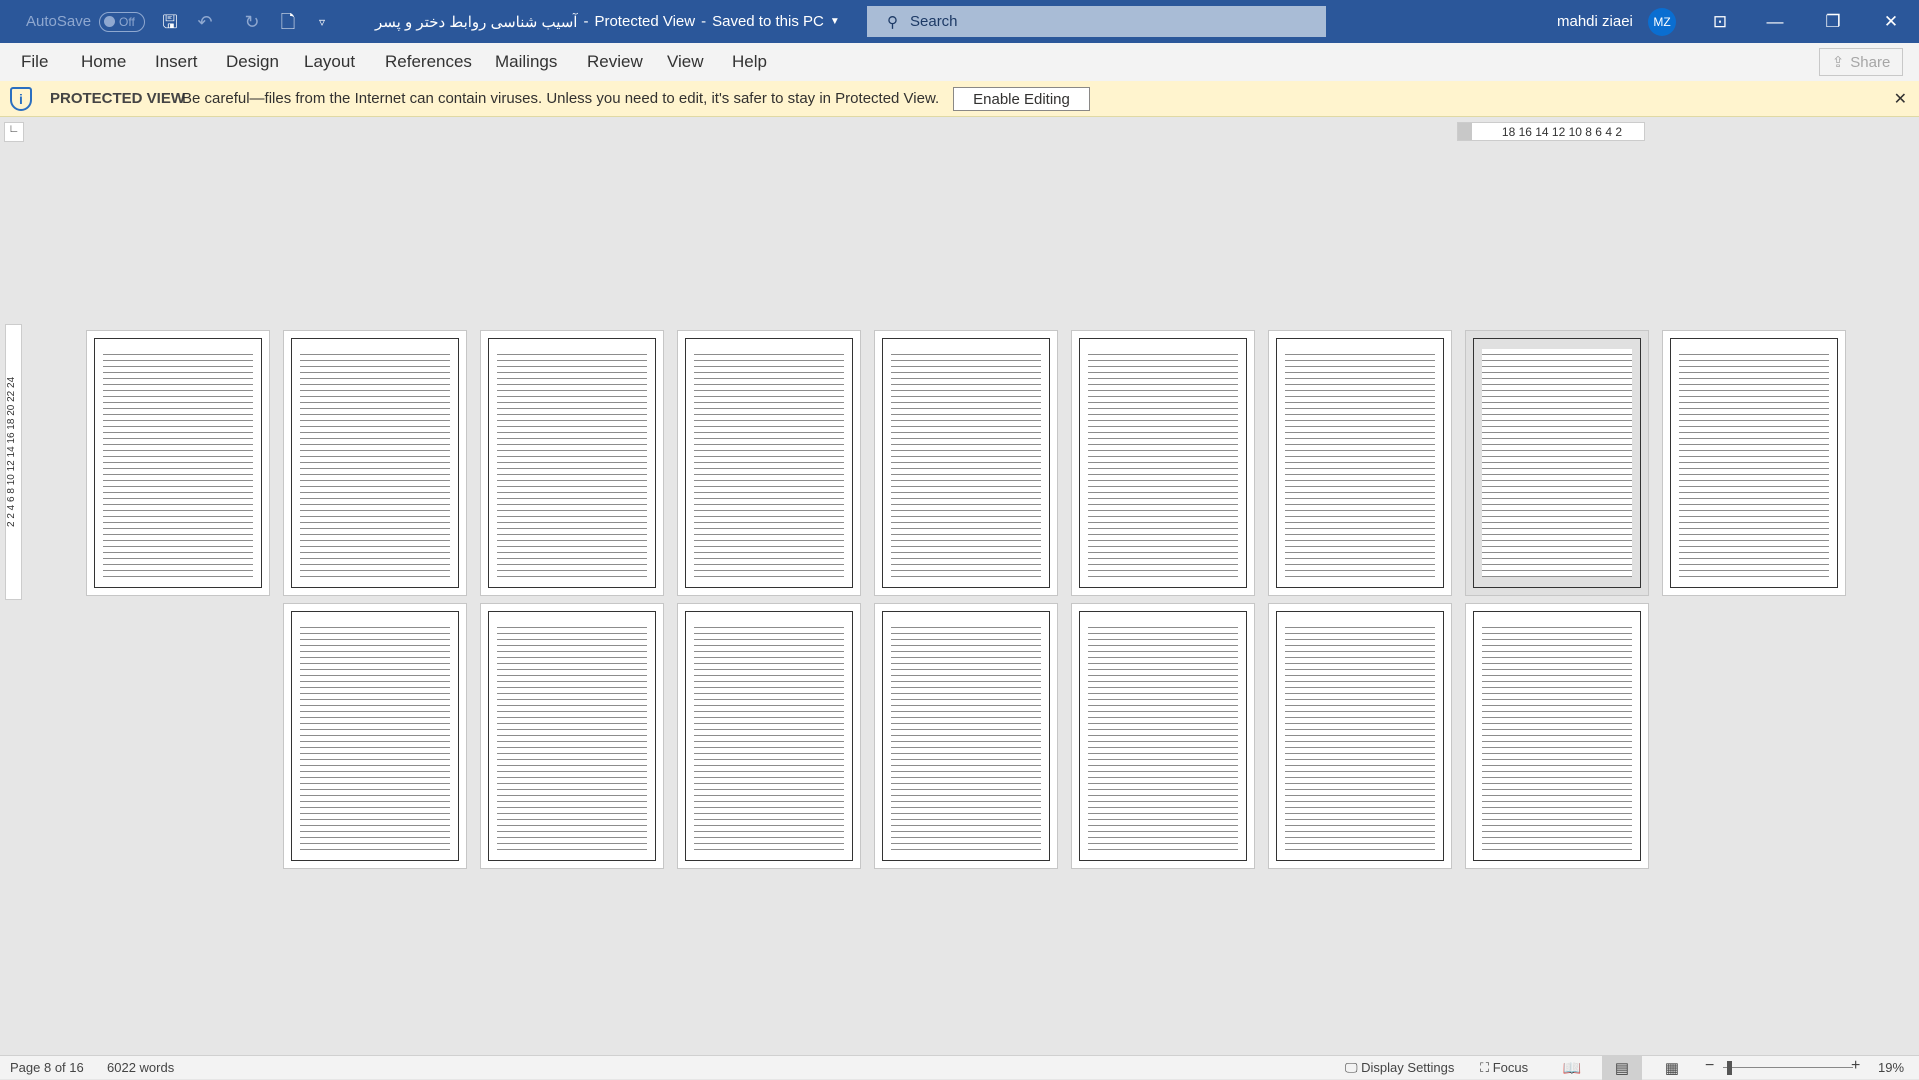  I want to click on tab-help: Help, so click(749, 62).